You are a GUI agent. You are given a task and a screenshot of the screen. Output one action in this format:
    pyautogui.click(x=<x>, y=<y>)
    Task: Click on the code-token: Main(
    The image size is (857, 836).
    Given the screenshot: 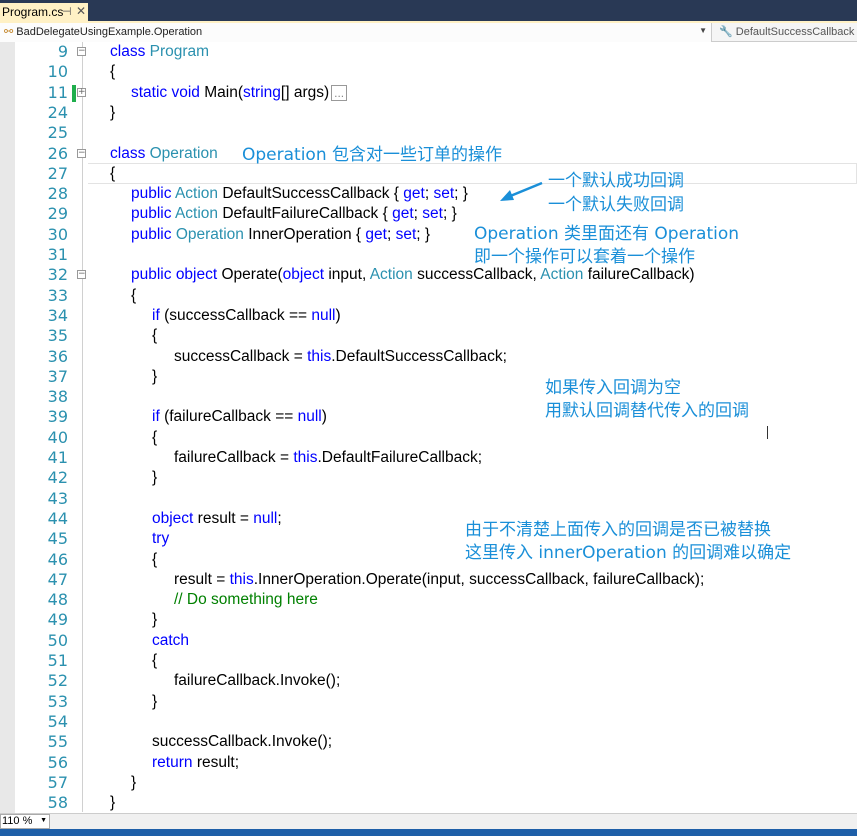 What is the action you would take?
    pyautogui.click(x=223, y=92)
    